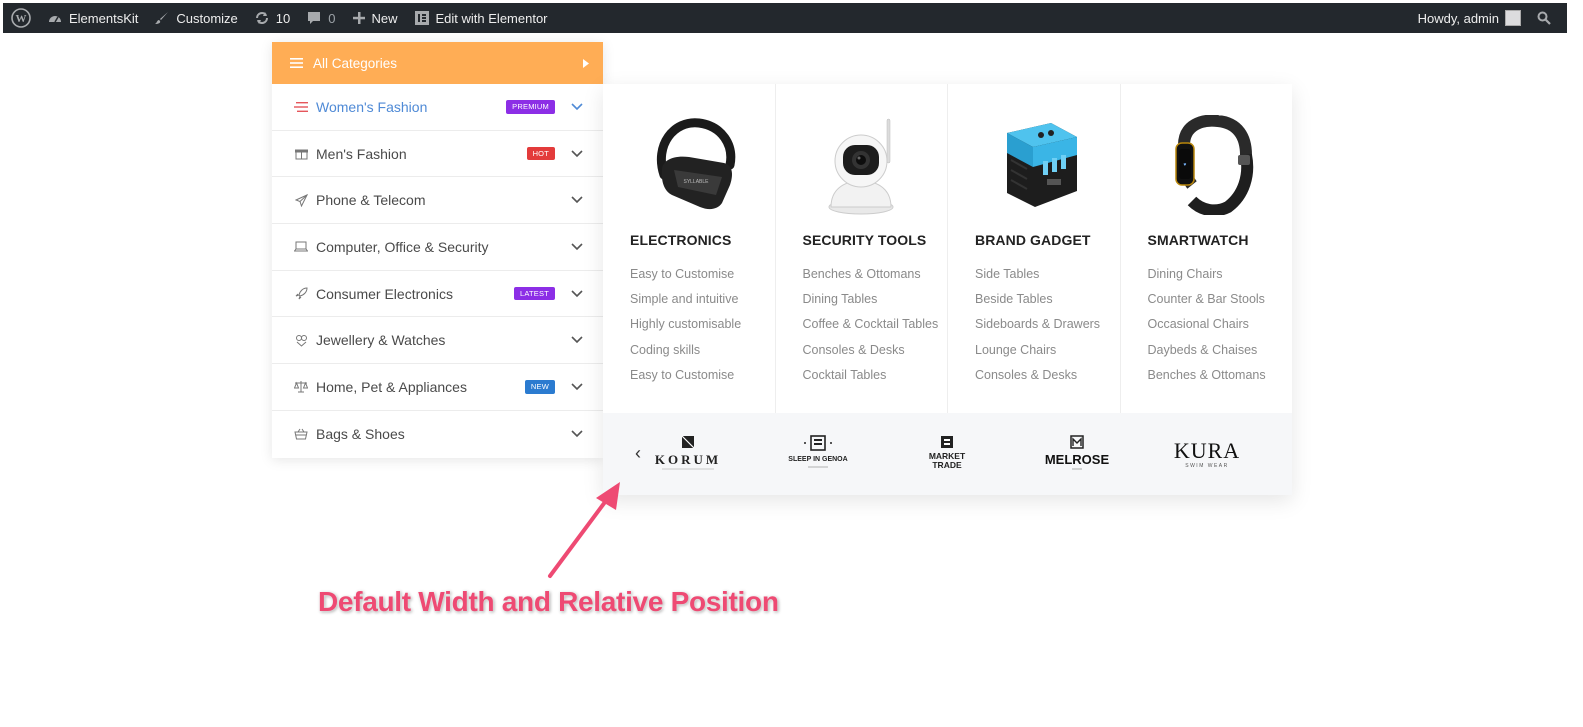 The image size is (1583, 727). I want to click on comments-count: 0, so click(332, 18).